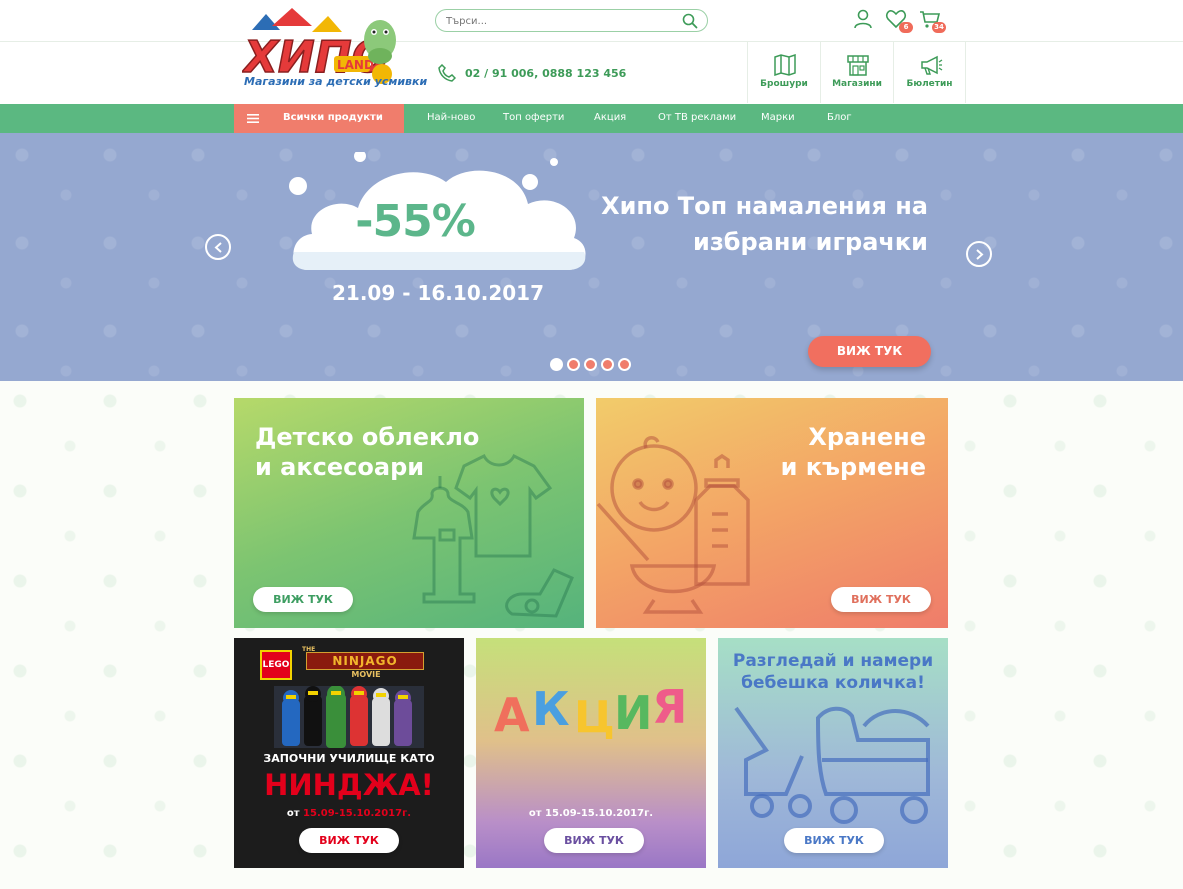 Image resolution: width=1183 pixels, height=889 pixels. What do you see at coordinates (833, 672) in the screenshot?
I see `tile-stroller-title: Разгледай и намери бебешка количка!` at bounding box center [833, 672].